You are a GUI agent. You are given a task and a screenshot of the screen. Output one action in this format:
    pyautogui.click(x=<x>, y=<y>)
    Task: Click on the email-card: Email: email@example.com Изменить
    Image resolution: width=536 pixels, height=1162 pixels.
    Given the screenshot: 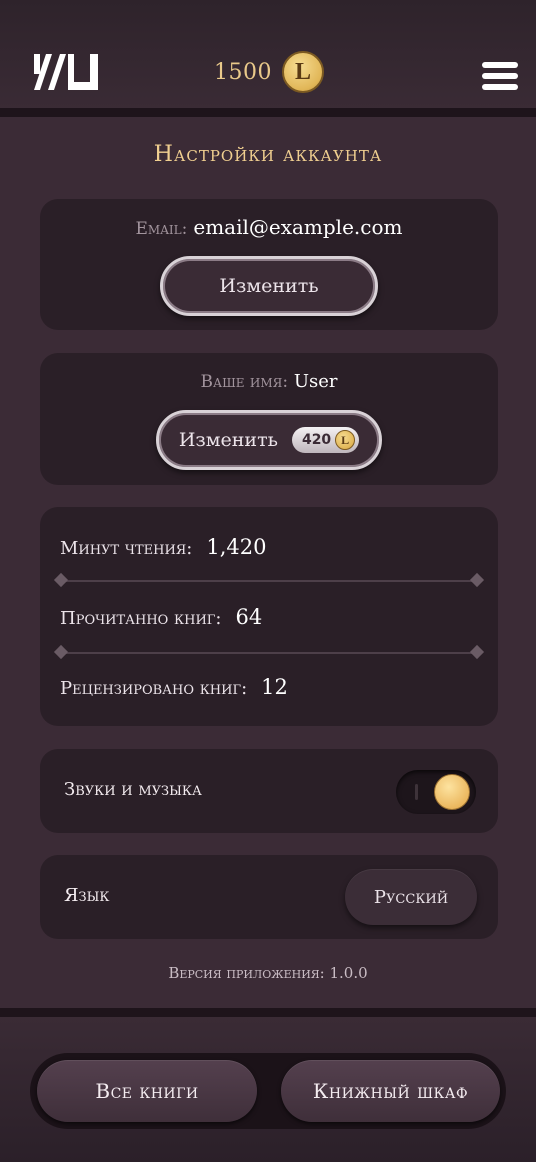 What is the action you would take?
    pyautogui.click(x=269, y=264)
    